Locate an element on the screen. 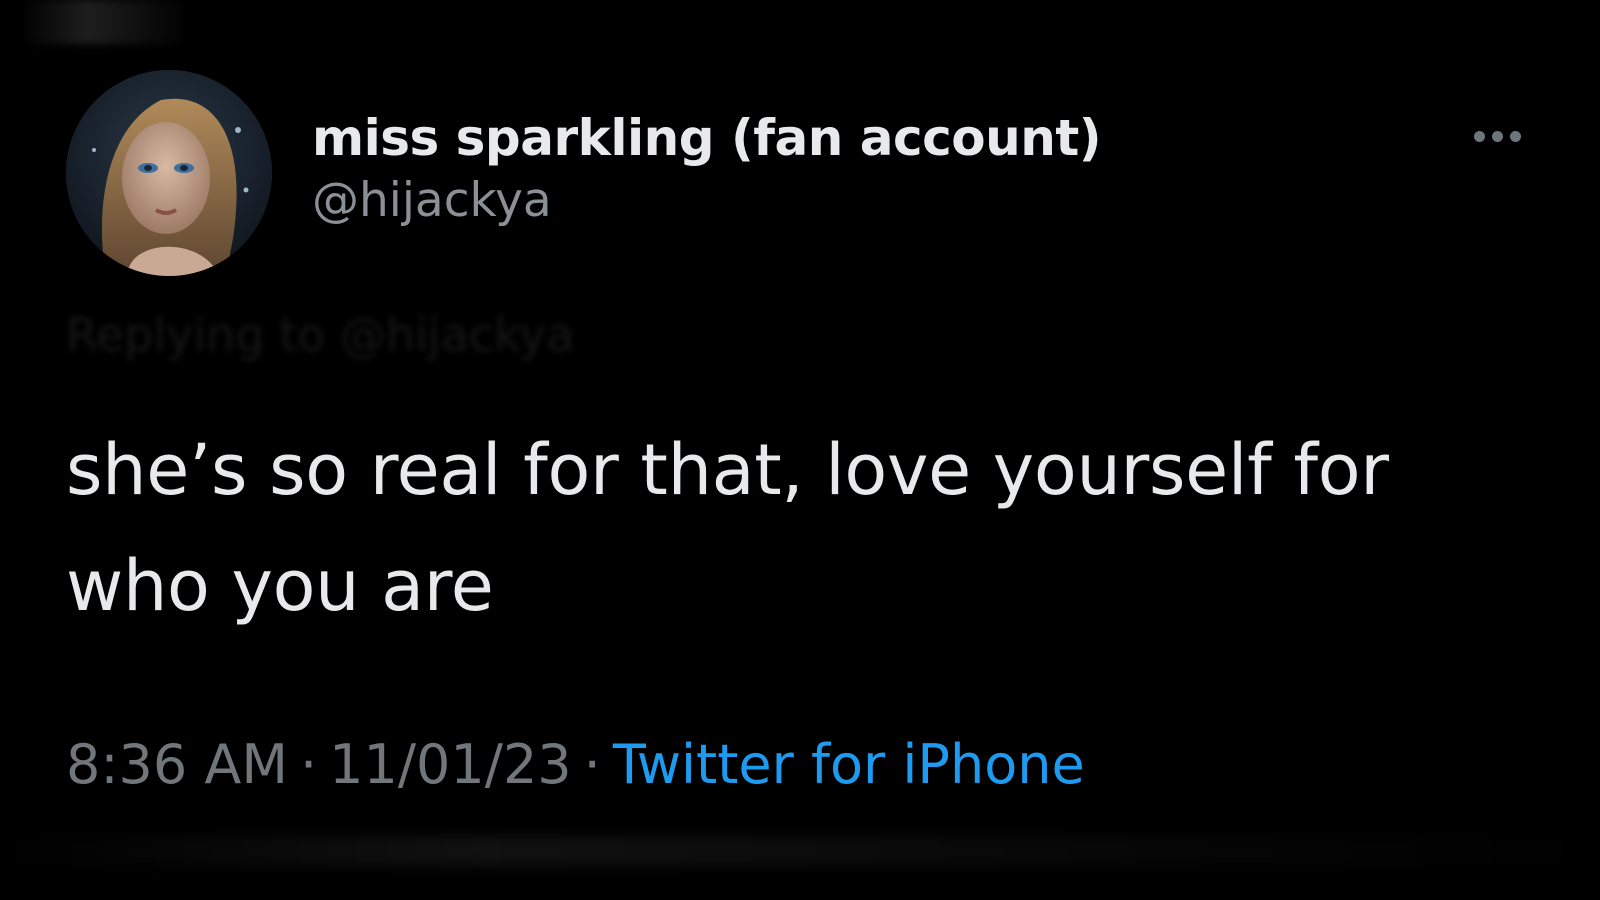 The height and width of the screenshot is (900, 1600). avatar-image is located at coordinates (169, 173).